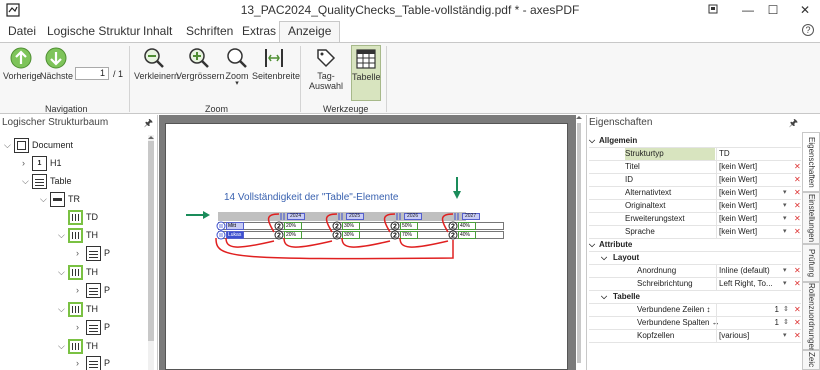 This screenshot has width=820, height=370. Describe the element at coordinates (366, 73) in the screenshot. I see `table-tool-button: Tabelle` at that location.